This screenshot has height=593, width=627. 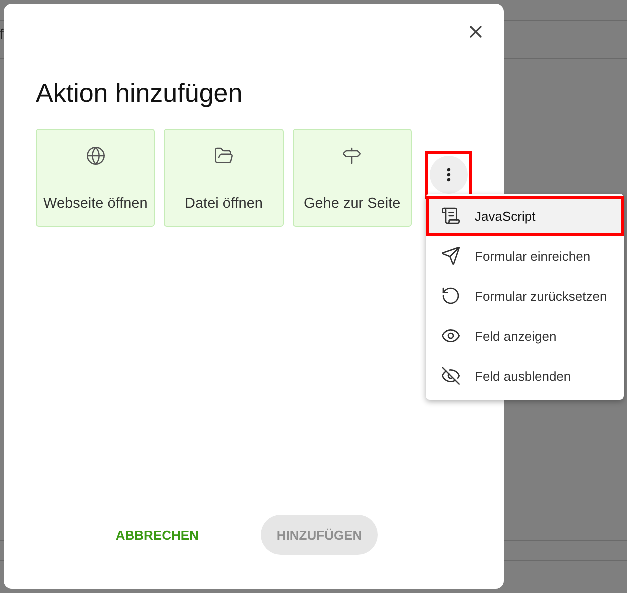 I want to click on eye-off-icon, so click(x=451, y=376).